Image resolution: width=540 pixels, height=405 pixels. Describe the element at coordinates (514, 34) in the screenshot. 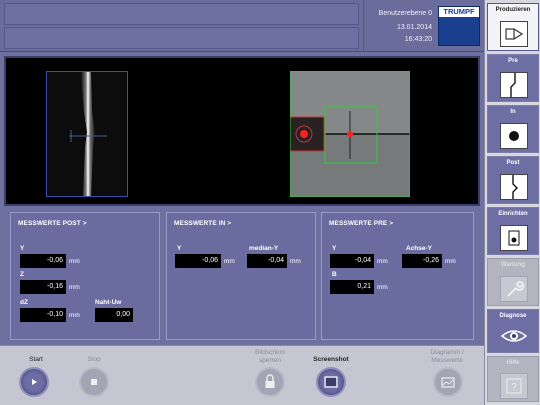

I see `produce-icon` at that location.